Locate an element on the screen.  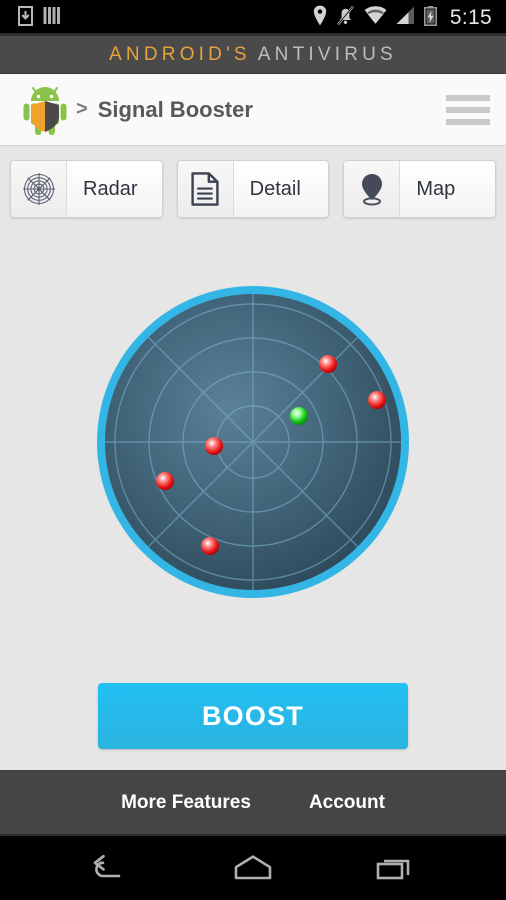
bottom-nav-bar: More Features Account is located at coordinates (253, 802).